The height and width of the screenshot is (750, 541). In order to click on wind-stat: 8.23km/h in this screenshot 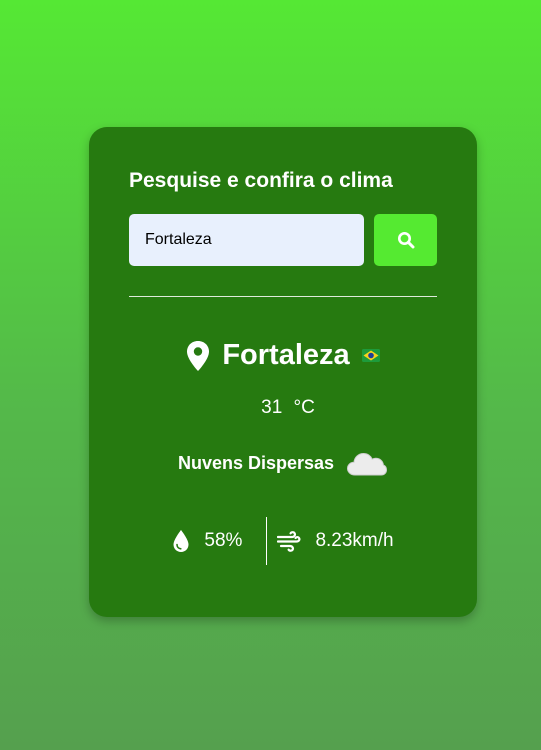, I will do `click(335, 541)`.